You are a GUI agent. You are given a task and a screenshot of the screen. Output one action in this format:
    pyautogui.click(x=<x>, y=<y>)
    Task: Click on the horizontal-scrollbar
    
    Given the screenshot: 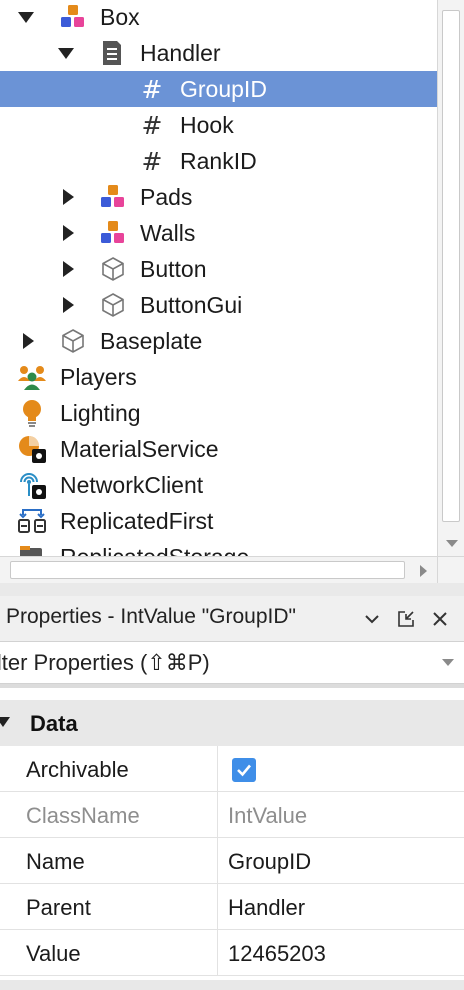 What is the action you would take?
    pyautogui.click(x=218, y=569)
    